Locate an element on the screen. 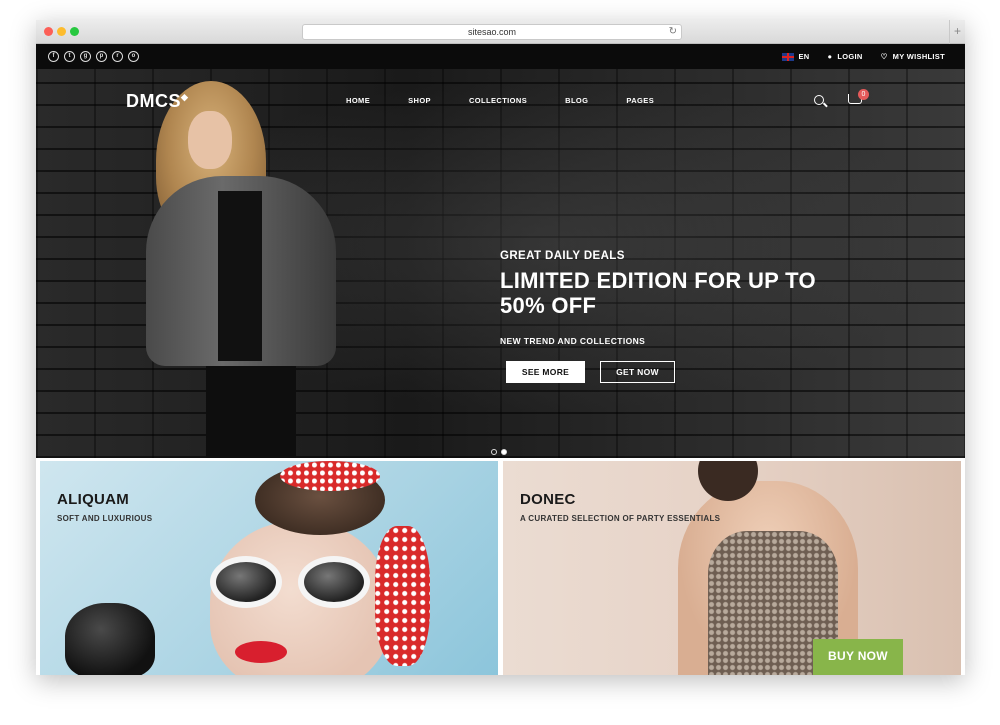 The width and height of the screenshot is (1000, 725). reload-icon: ↻ is located at coordinates (673, 32).